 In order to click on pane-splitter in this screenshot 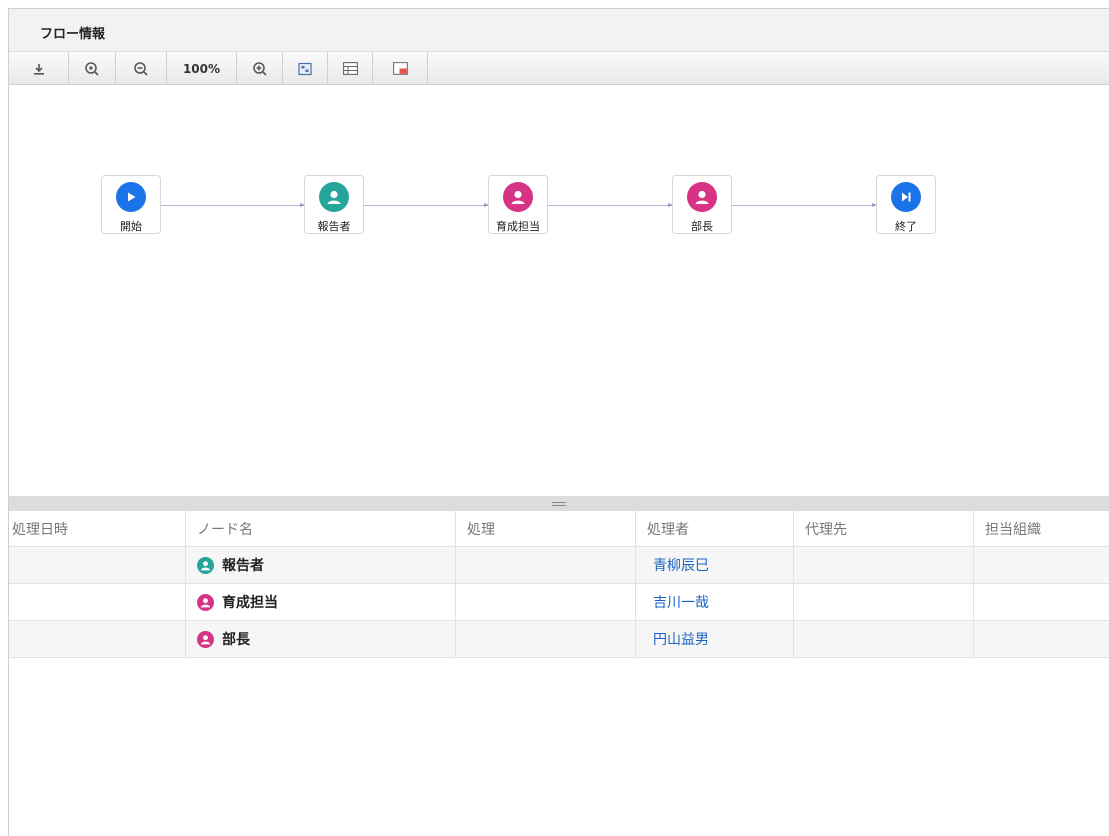, I will do `click(559, 503)`.